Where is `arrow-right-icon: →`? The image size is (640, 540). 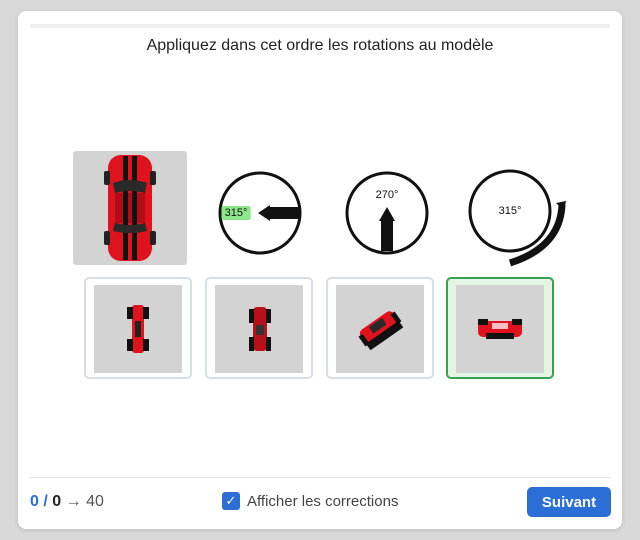 arrow-right-icon: → is located at coordinates (73, 501).